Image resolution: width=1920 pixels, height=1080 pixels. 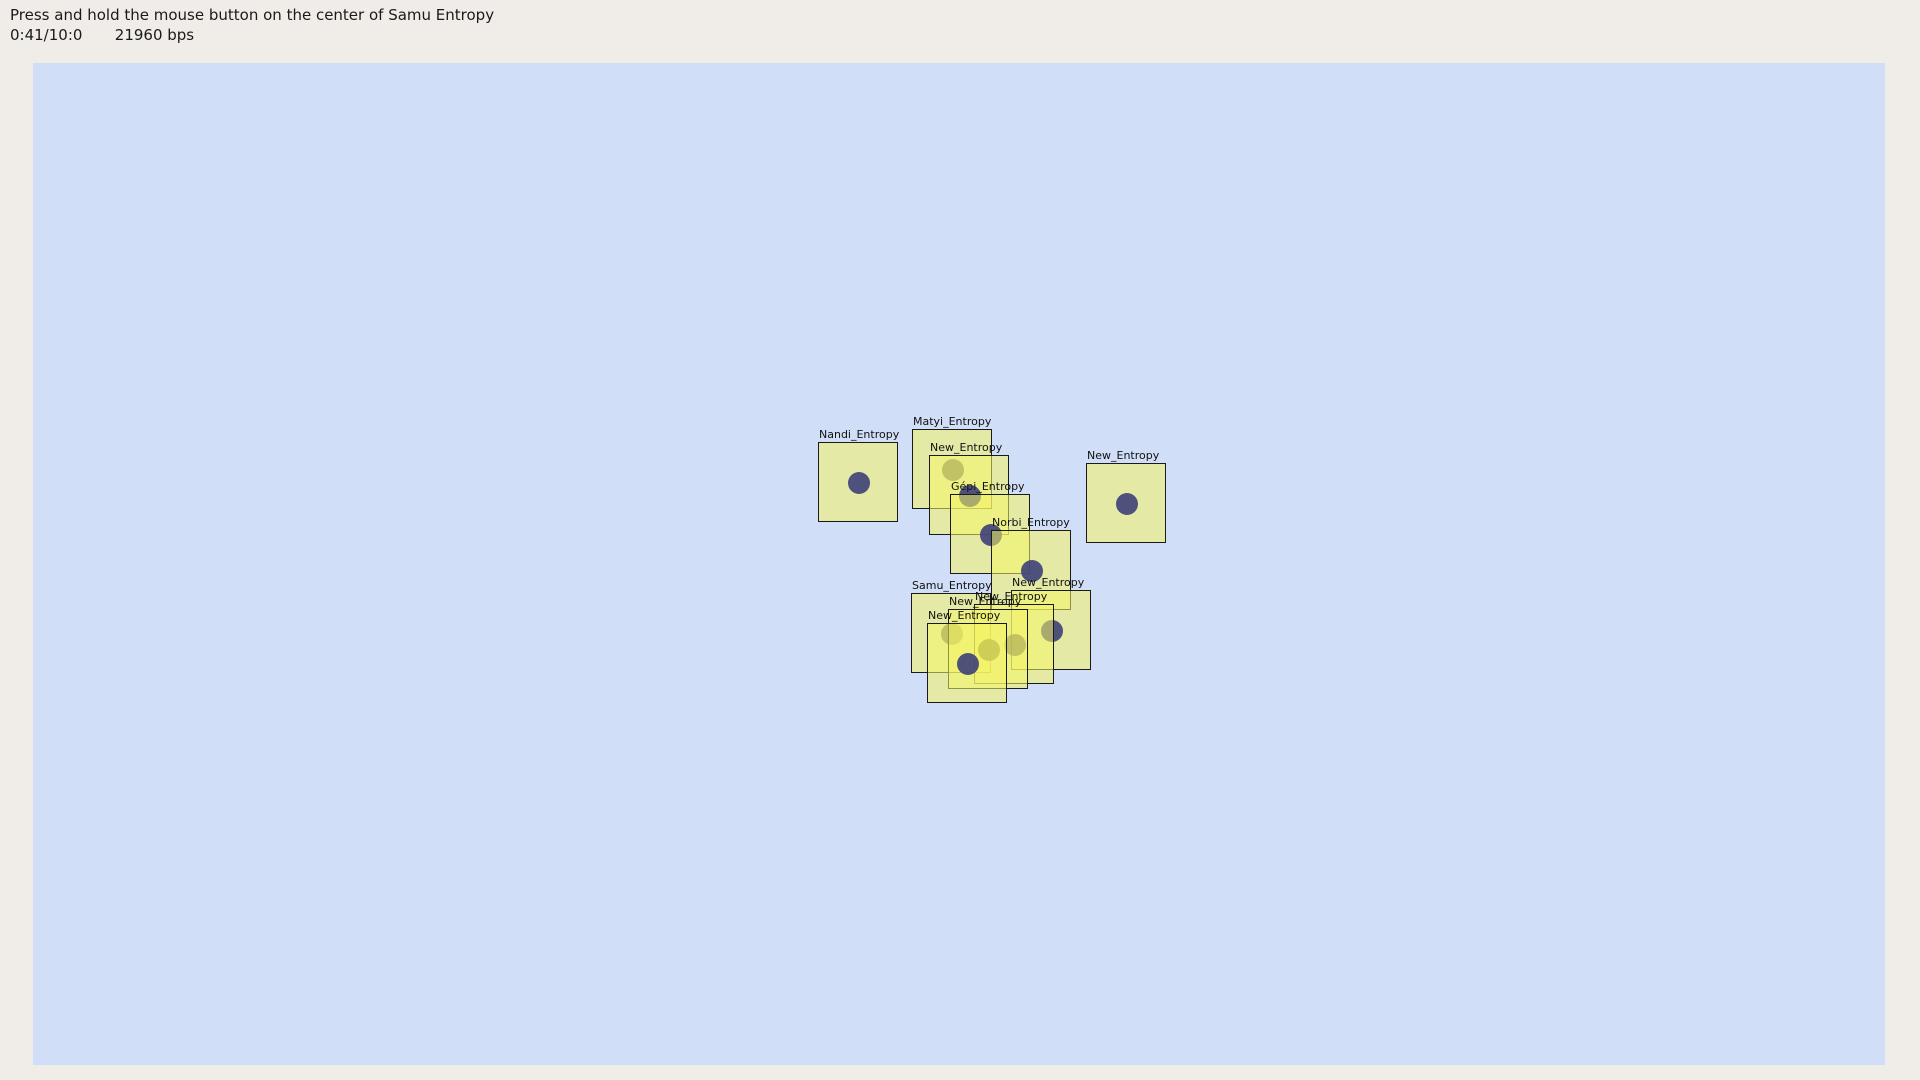 I want to click on entity-new-right: New_Entropy, so click(x=1126, y=496).